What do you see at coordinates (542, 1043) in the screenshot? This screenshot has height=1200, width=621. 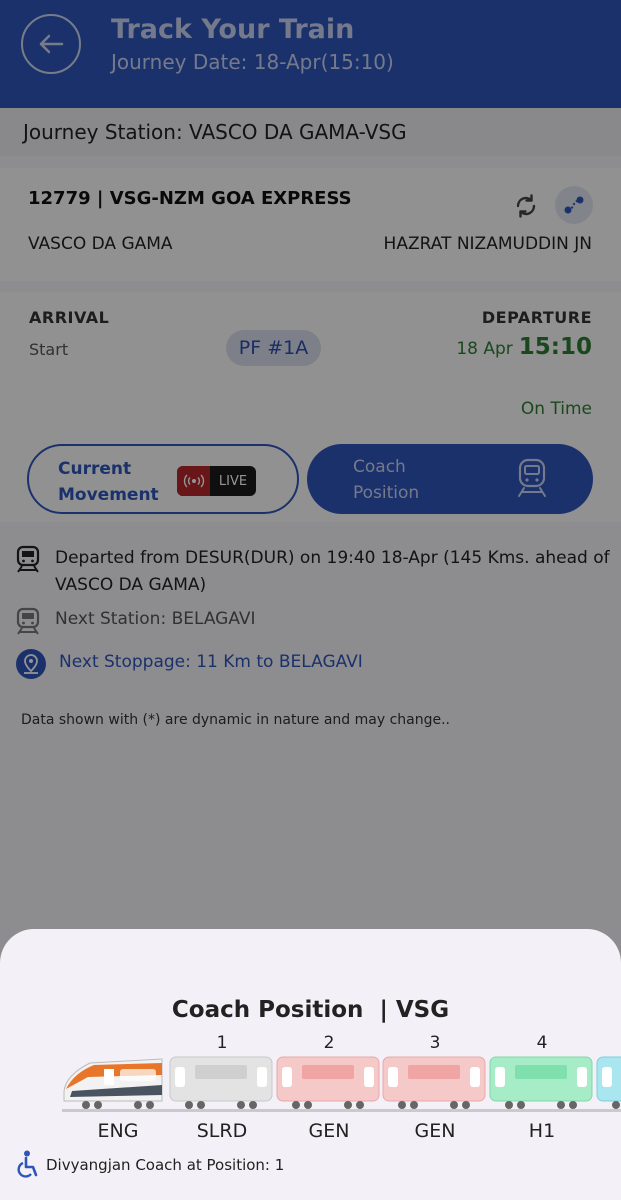 I see `coach-position-4: 4` at bounding box center [542, 1043].